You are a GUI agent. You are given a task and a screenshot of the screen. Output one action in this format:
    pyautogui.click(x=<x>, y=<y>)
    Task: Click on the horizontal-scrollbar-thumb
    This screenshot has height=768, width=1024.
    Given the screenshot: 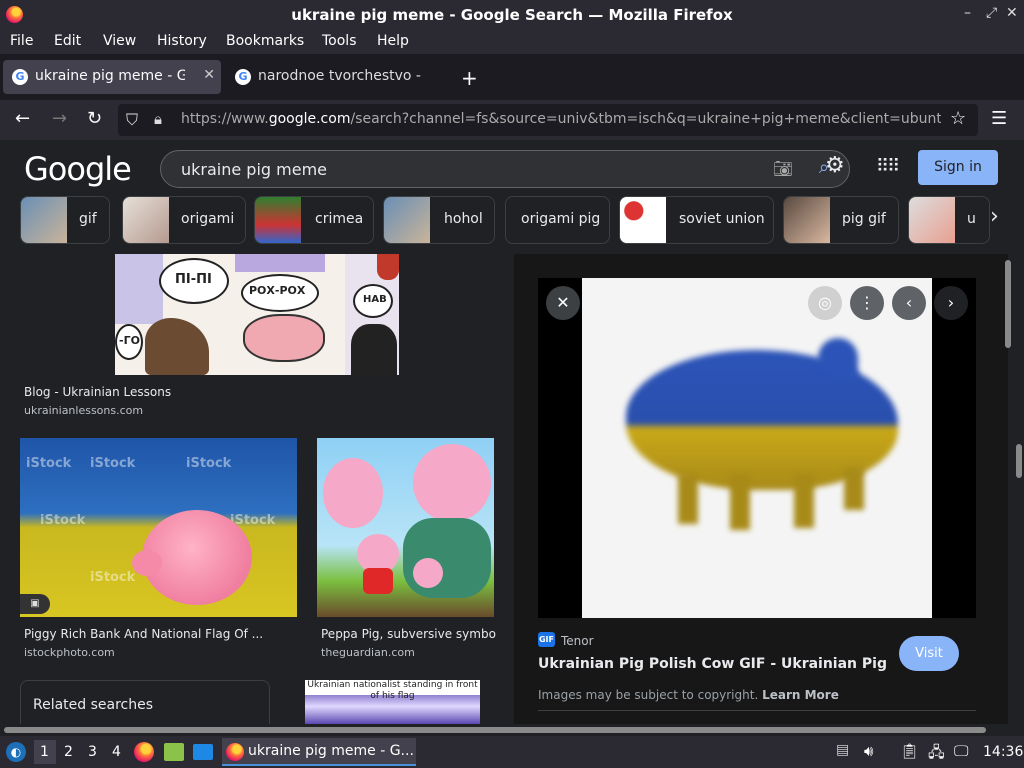 What is the action you would take?
    pyautogui.click(x=495, y=730)
    